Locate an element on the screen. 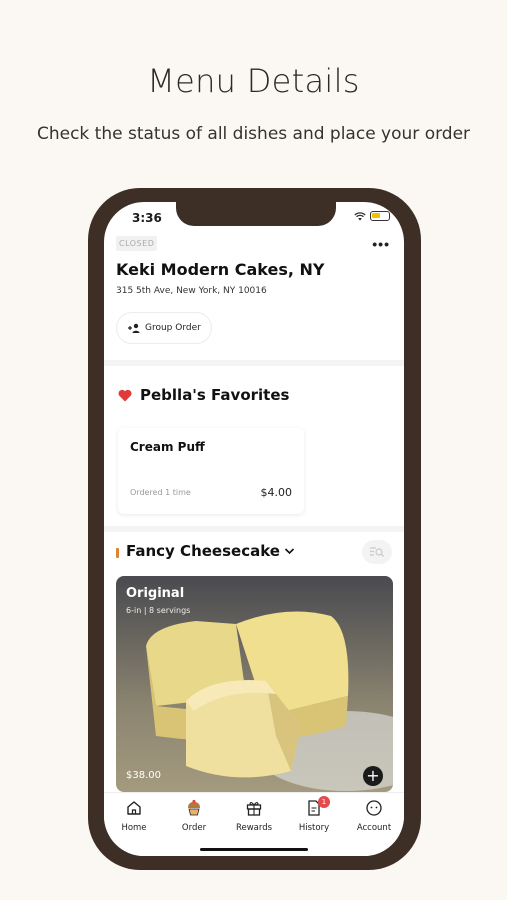 The width and height of the screenshot is (507, 900). favorite-item-card: Cream Puff Ordered 1 time $4.00 is located at coordinates (211, 471).